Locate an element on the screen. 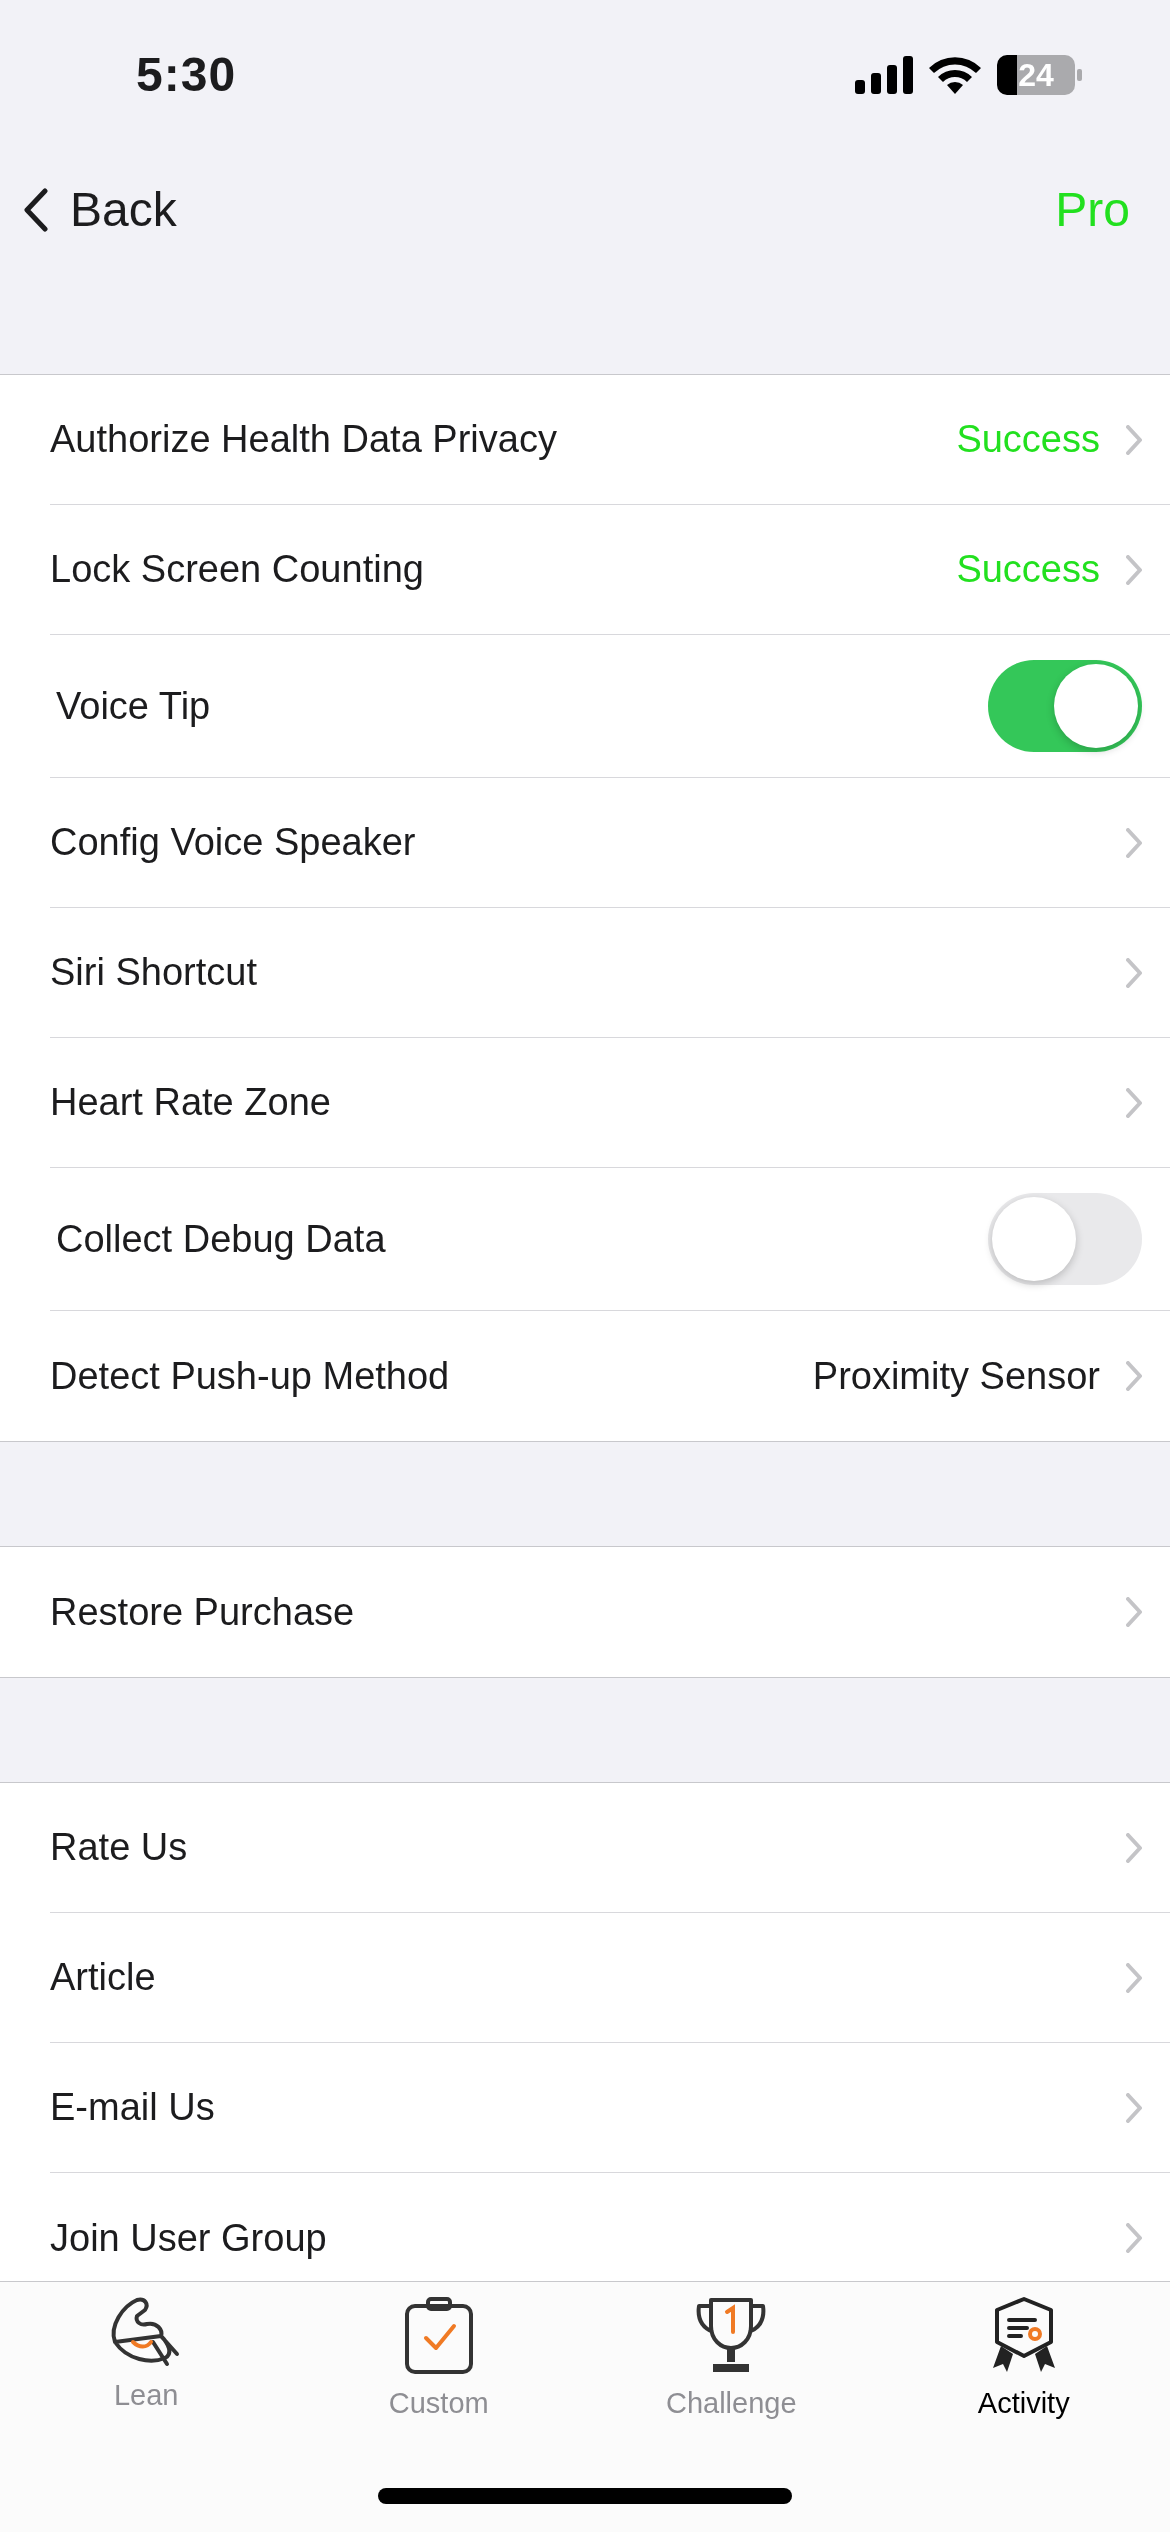  setting-label: Collect Debug Data is located at coordinates (221, 1239).